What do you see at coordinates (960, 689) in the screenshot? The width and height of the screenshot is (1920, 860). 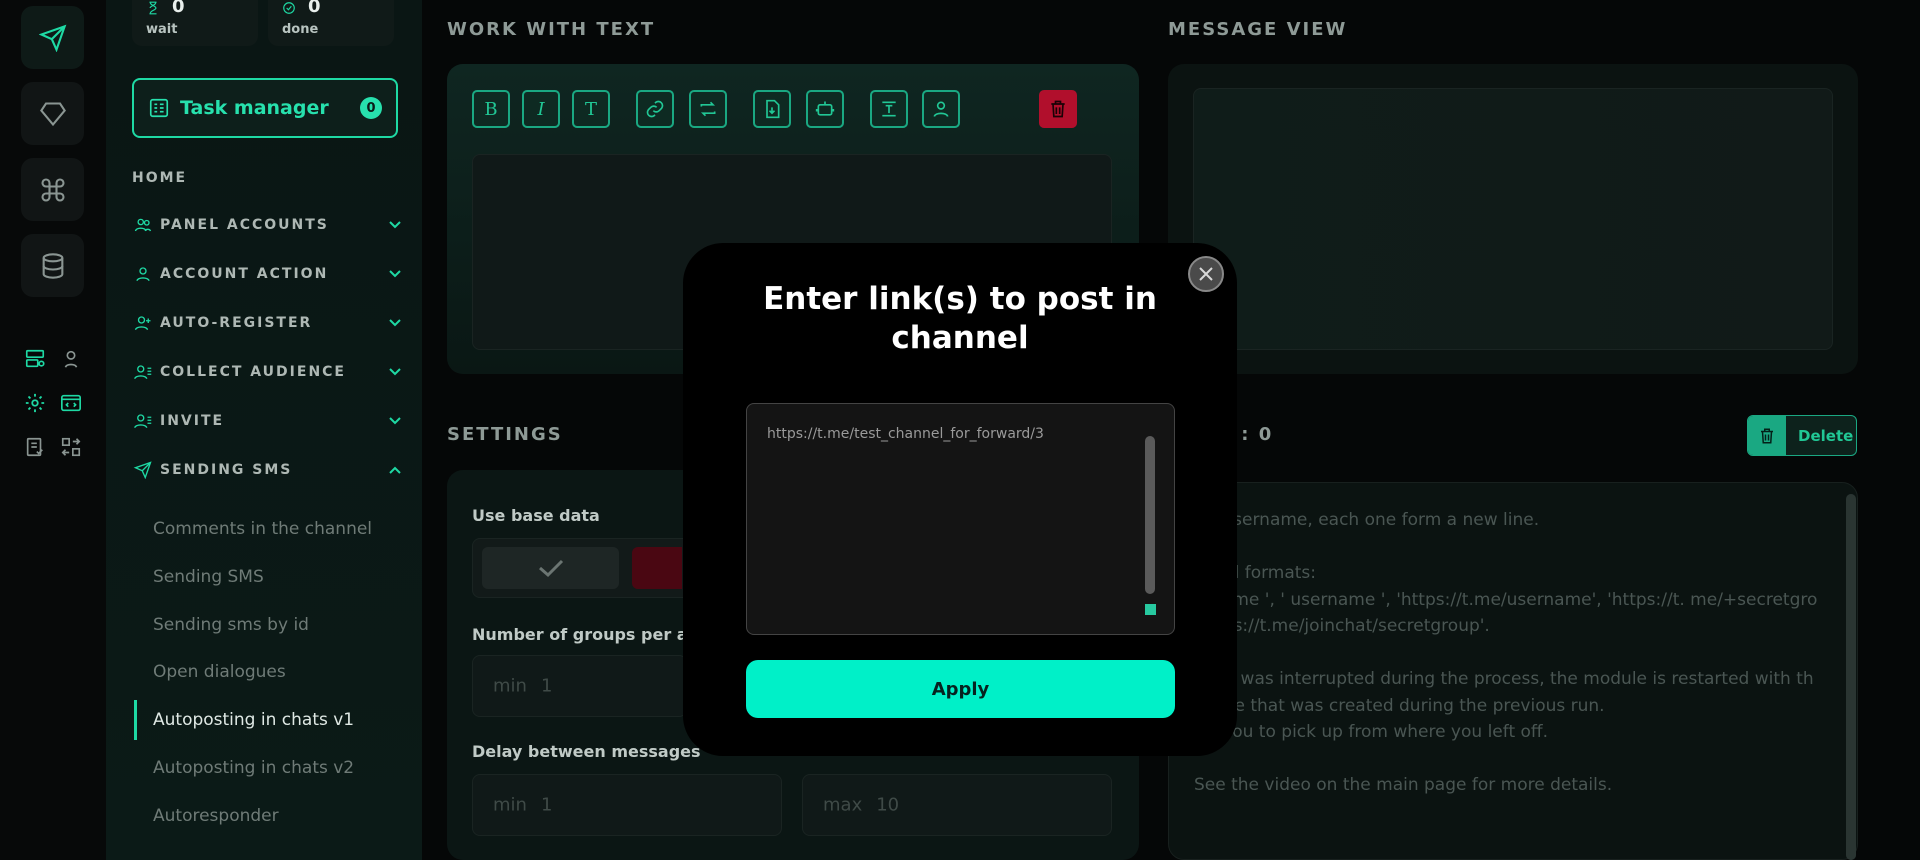 I see `apply-button: Apply` at bounding box center [960, 689].